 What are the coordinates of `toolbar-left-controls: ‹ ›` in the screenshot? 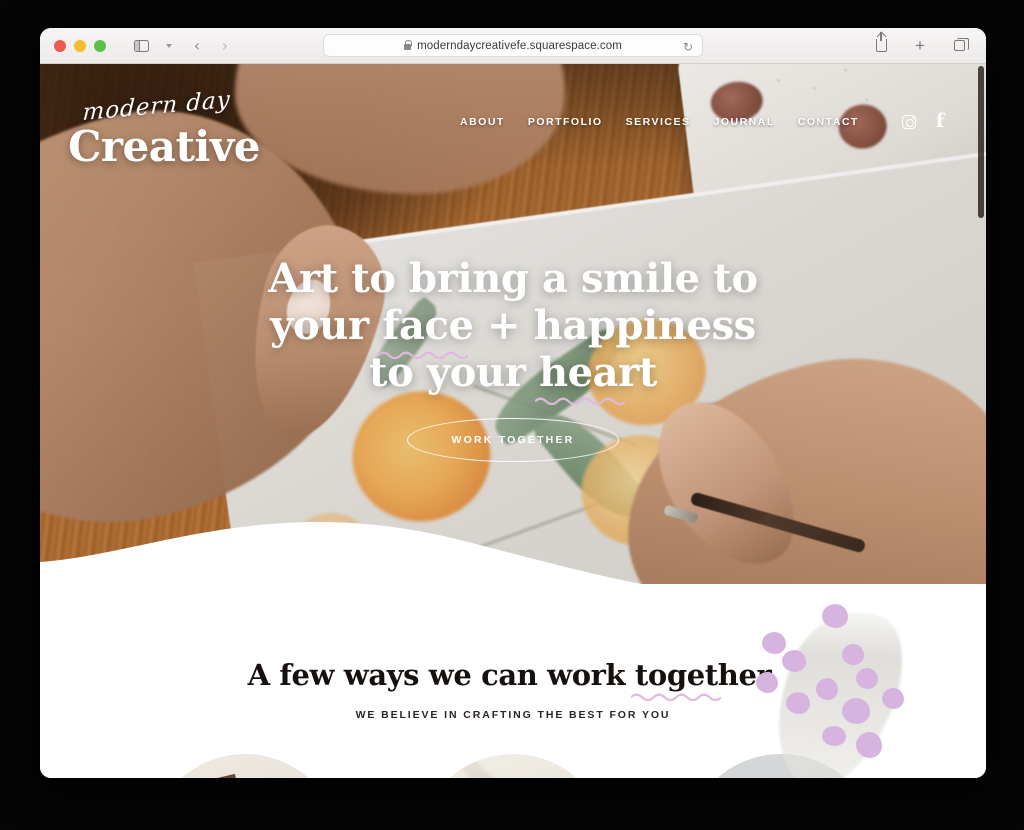 It's located at (183, 46).